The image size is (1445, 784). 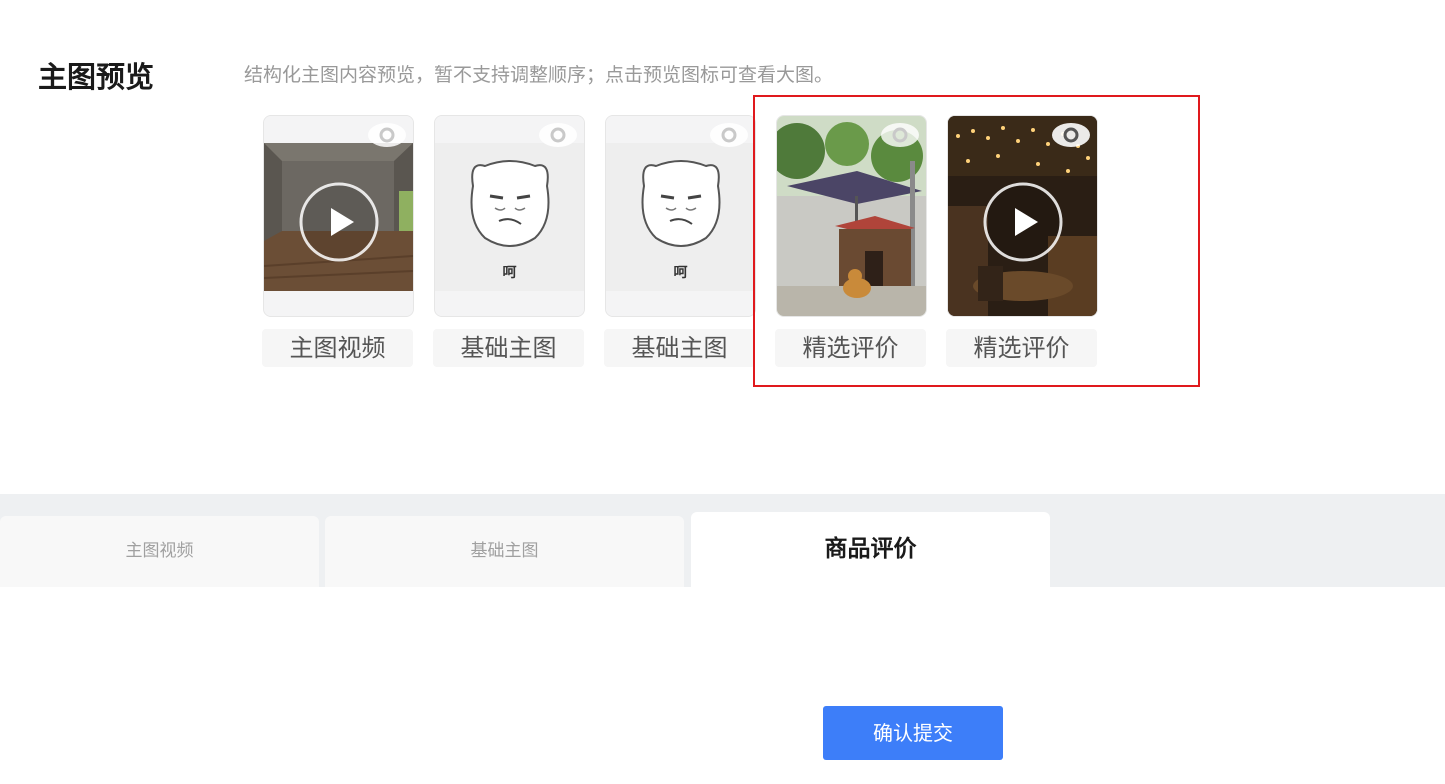 I want to click on tab-main-video: 主图视频, so click(x=159, y=551).